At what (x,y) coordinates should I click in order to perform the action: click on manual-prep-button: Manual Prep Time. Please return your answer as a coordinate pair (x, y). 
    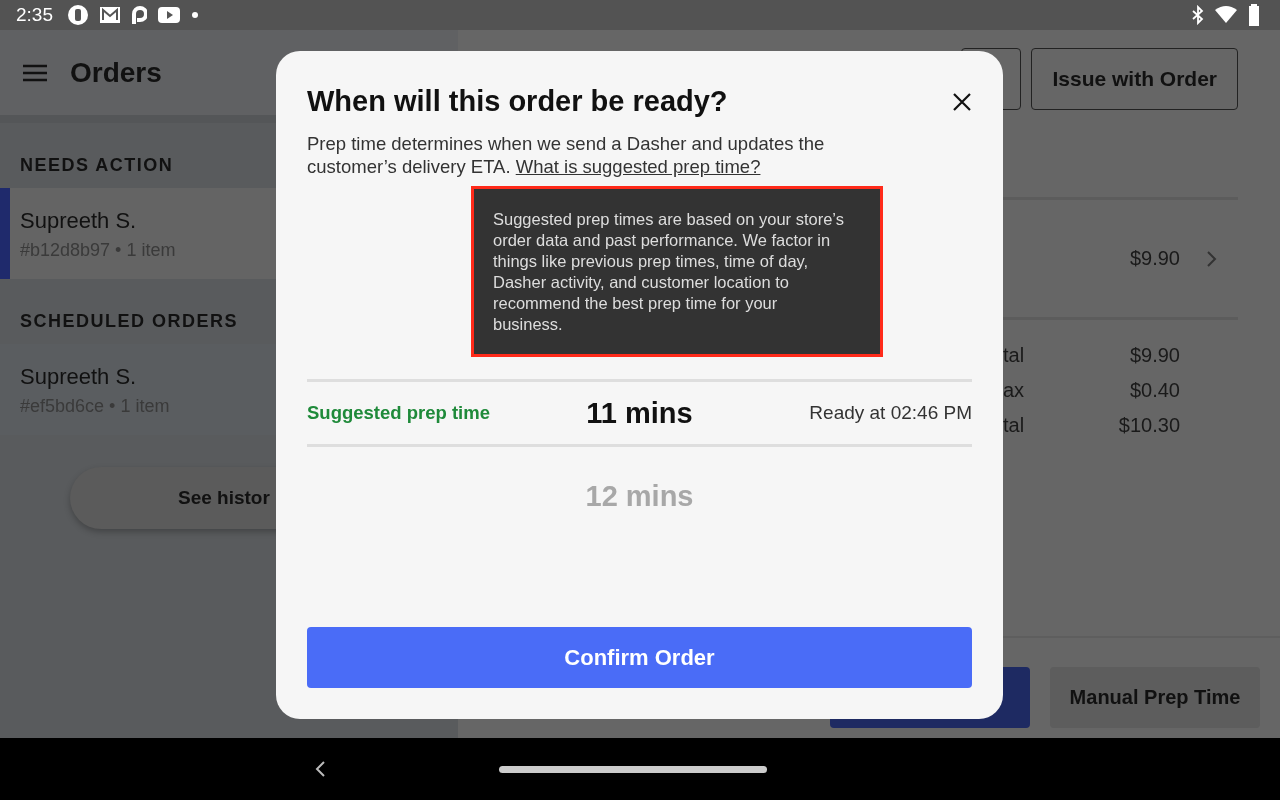
    Looking at the image, I should click on (1155, 697).